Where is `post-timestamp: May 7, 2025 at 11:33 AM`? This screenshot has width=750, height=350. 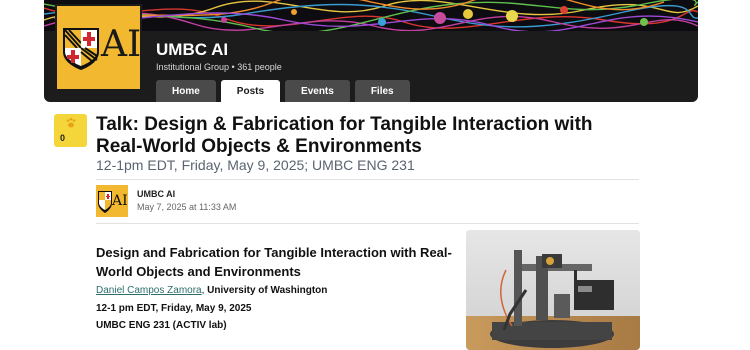
post-timestamp: May 7, 2025 at 11:33 AM is located at coordinates (187, 207).